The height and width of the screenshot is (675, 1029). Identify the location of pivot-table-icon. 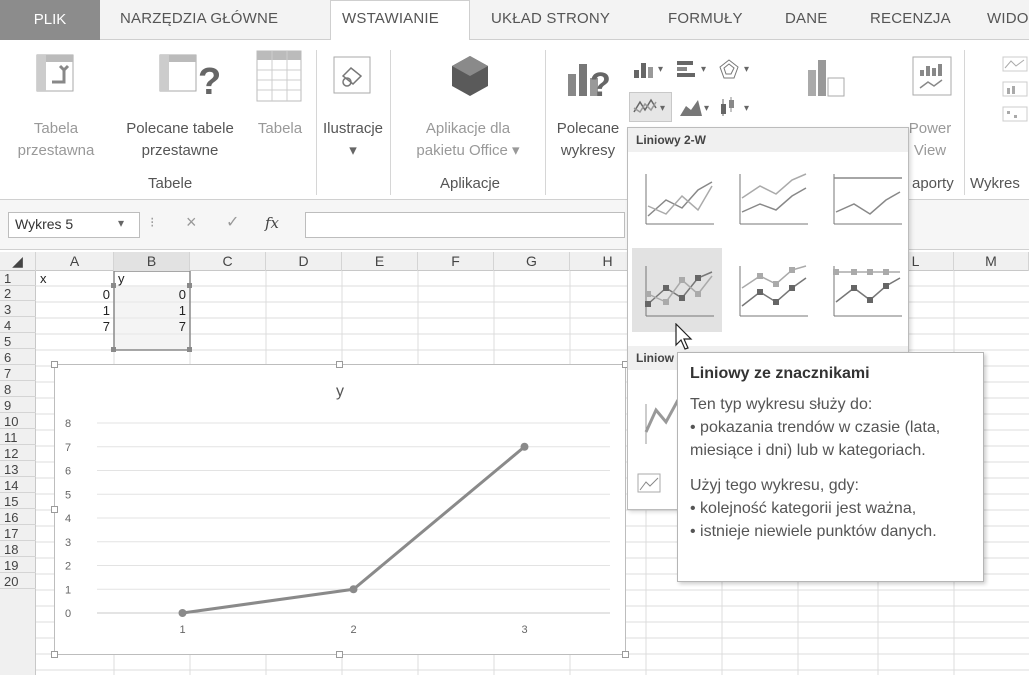
(56, 74).